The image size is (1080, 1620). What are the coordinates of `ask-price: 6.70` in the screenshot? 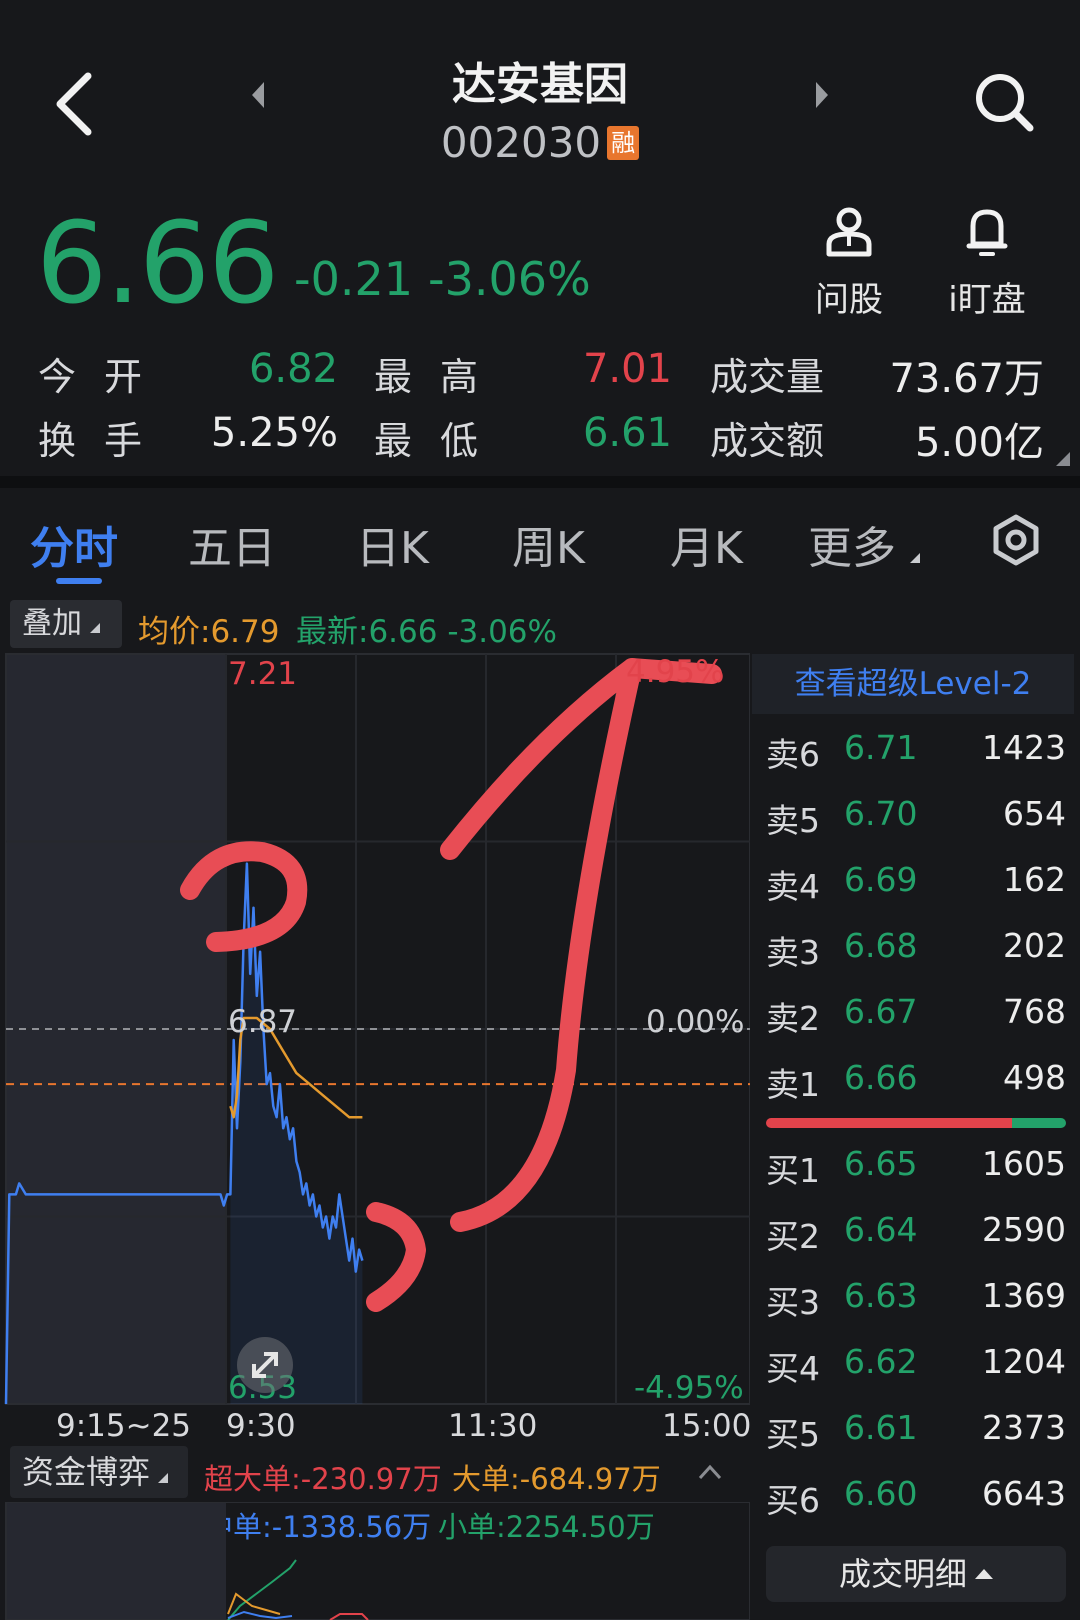 It's located at (881, 813).